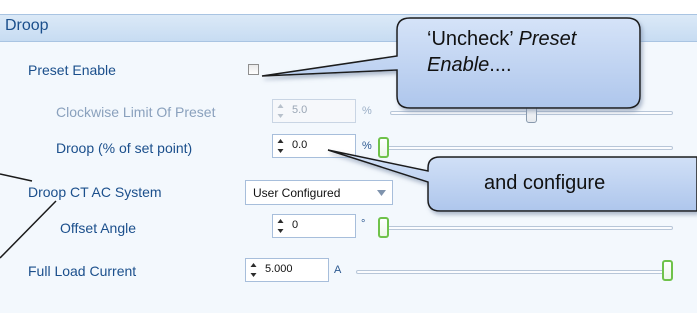 Image resolution: width=697 pixels, height=313 pixels. Describe the element at coordinates (545, 183) in the screenshot. I see `callout-configure-text: and configure` at that location.